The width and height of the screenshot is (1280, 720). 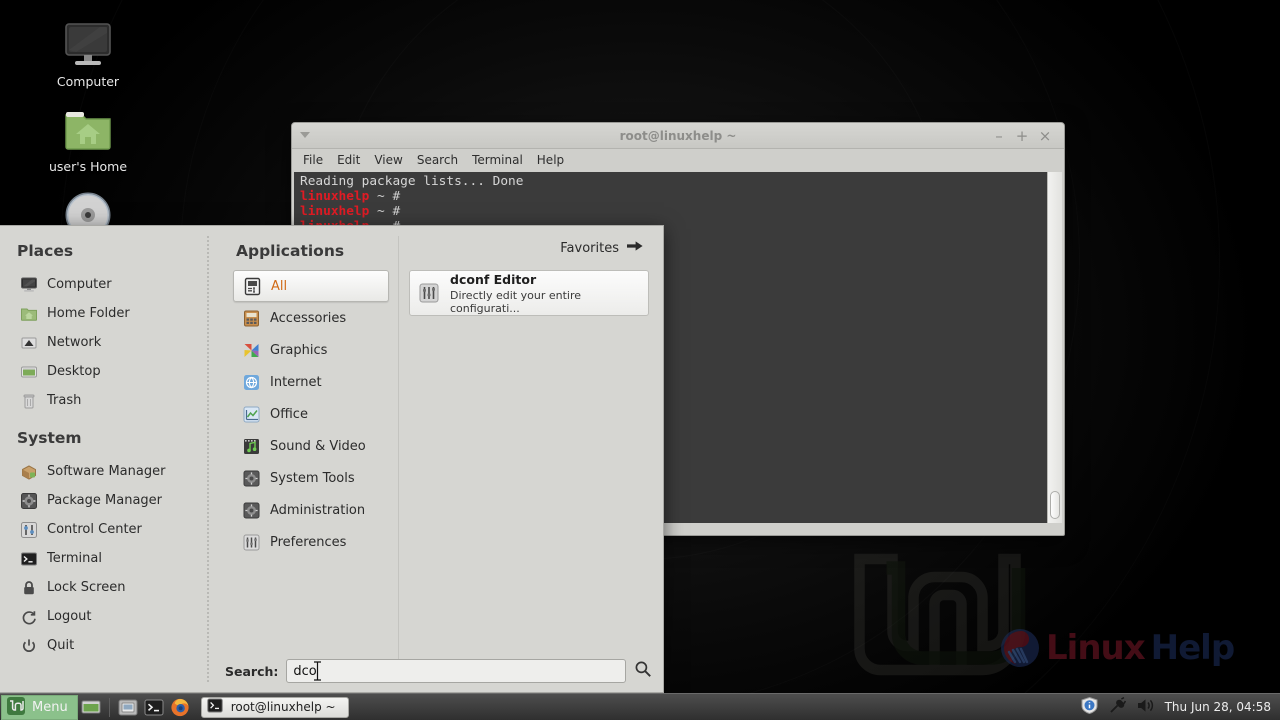 I want to click on applications-heading: Applications, so click(x=290, y=251).